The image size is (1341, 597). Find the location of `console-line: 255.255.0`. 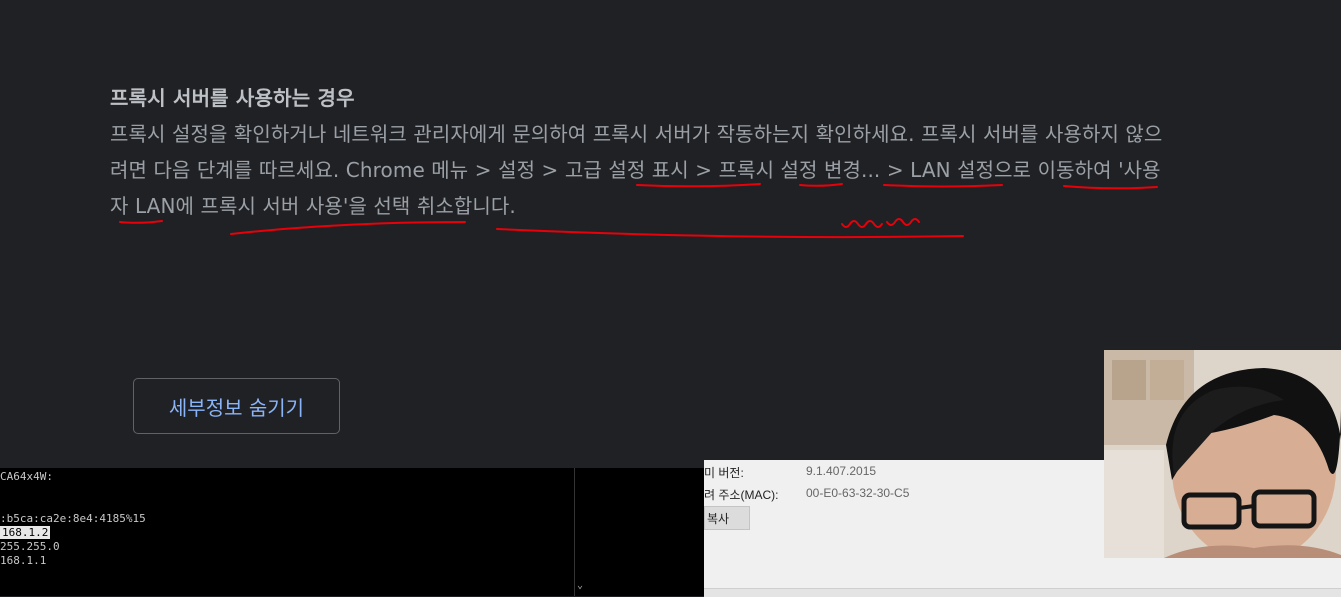

console-line: 255.255.0 is located at coordinates (30, 546).